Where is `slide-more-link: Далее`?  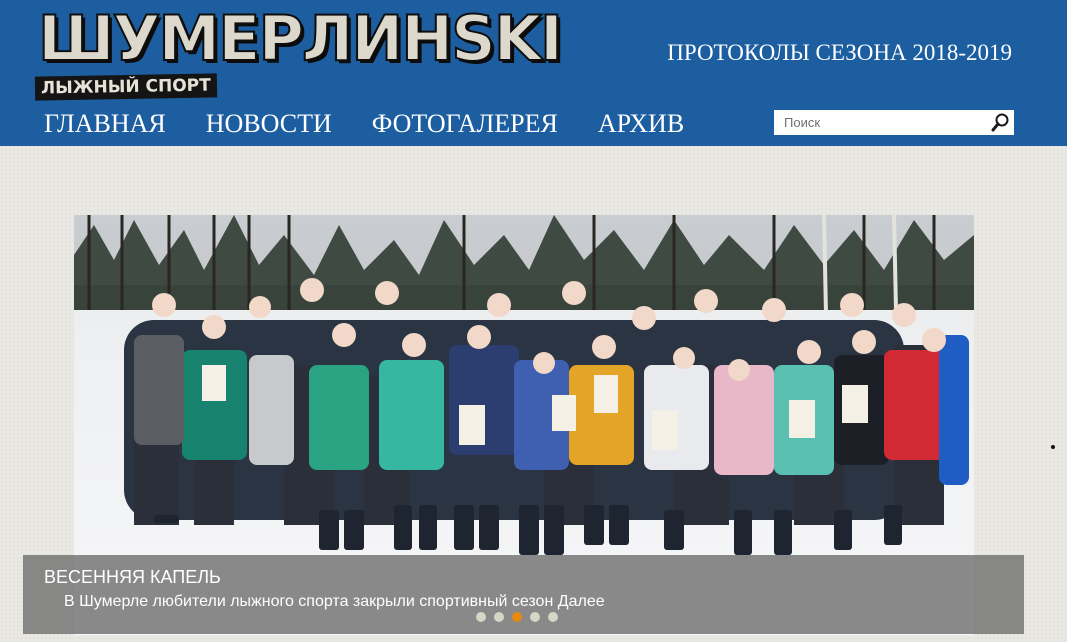 slide-more-link: Далее is located at coordinates (581, 601).